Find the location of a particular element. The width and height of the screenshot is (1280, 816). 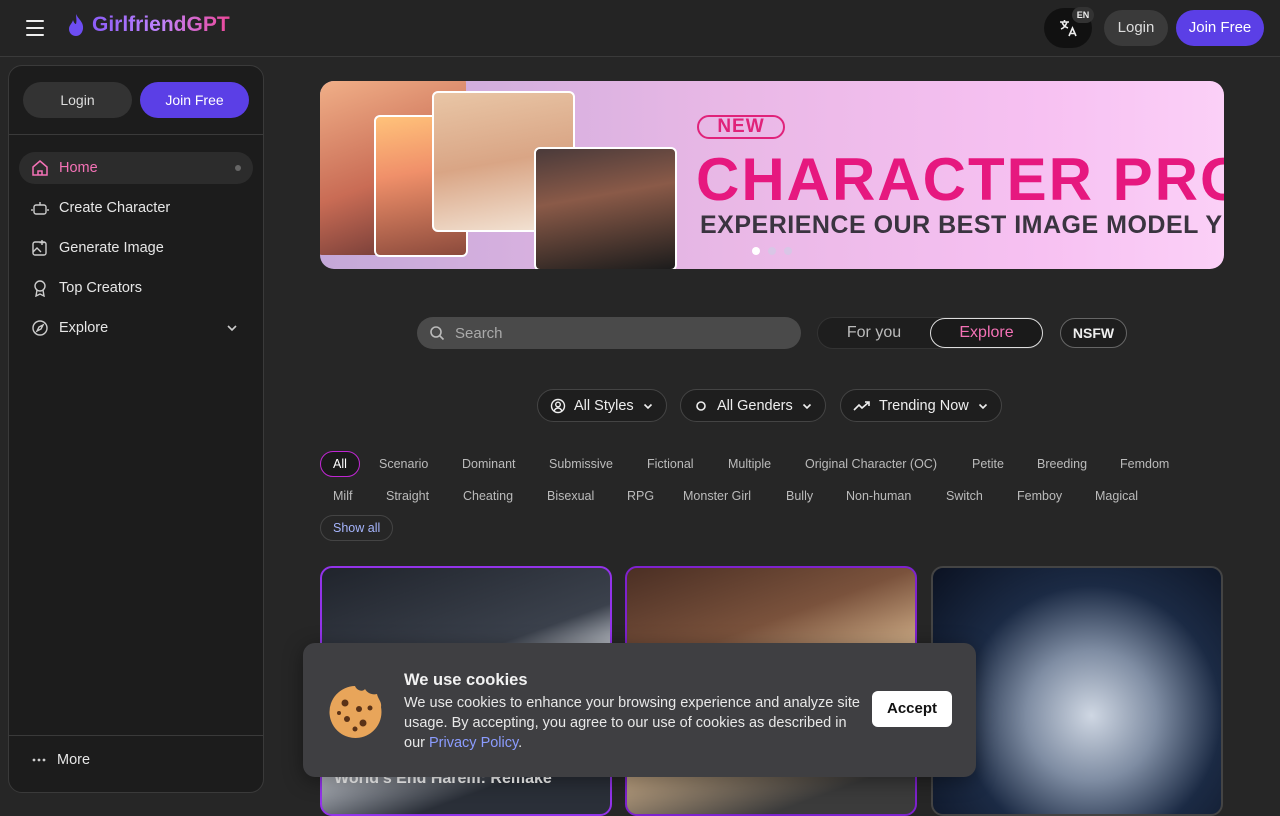

home-icon is located at coordinates (40, 168).